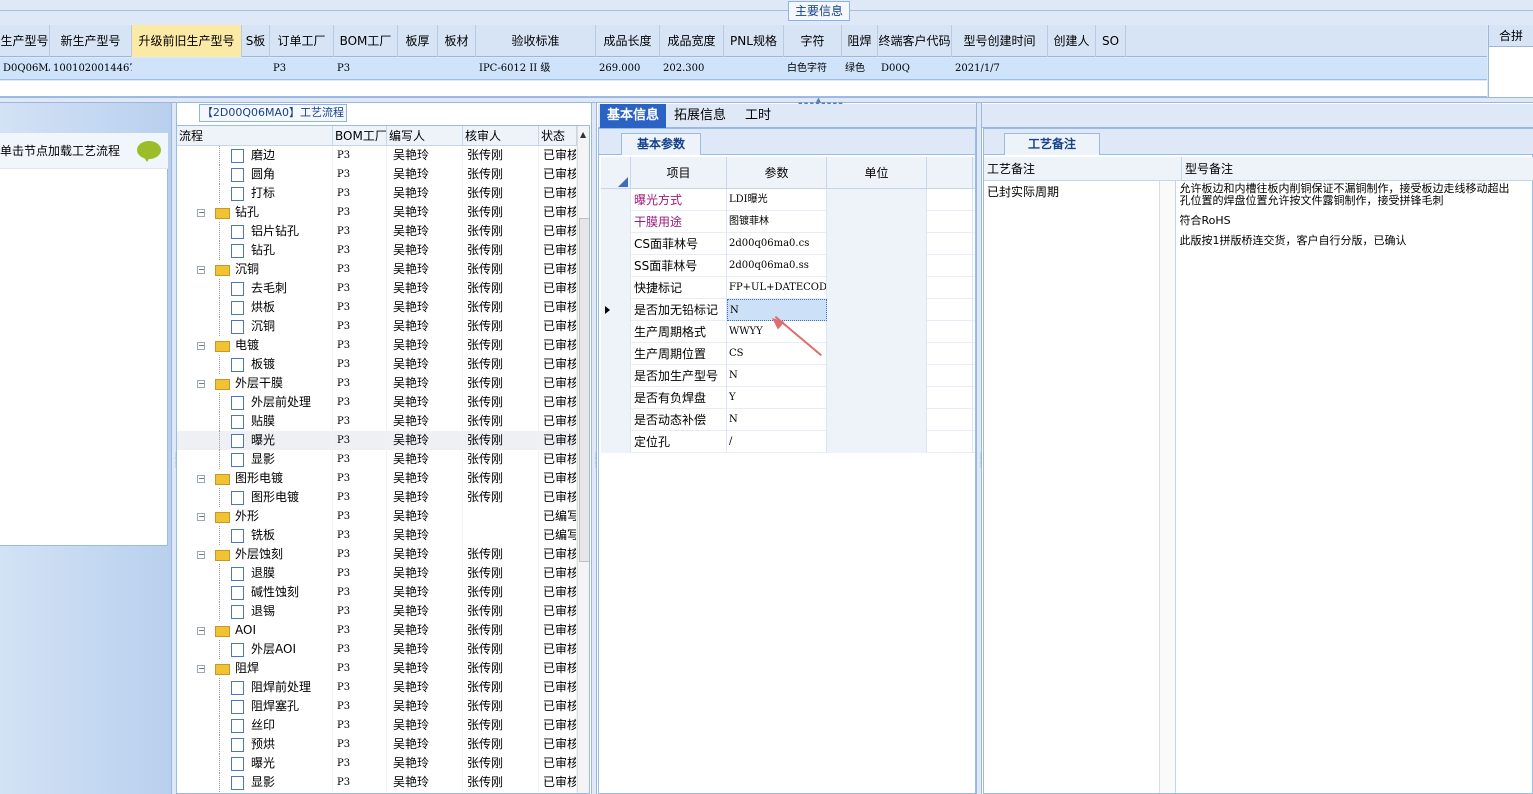  I want to click on main-grid-col-11: PNL规格, so click(754, 41).